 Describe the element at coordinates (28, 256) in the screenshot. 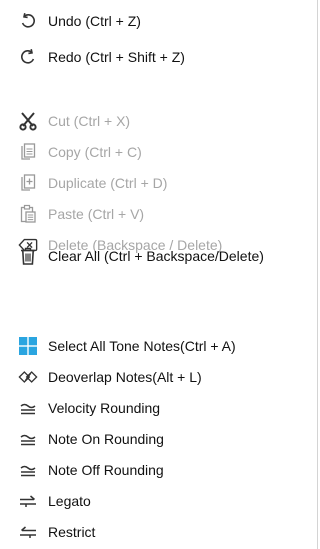

I see `trash-icon` at that location.